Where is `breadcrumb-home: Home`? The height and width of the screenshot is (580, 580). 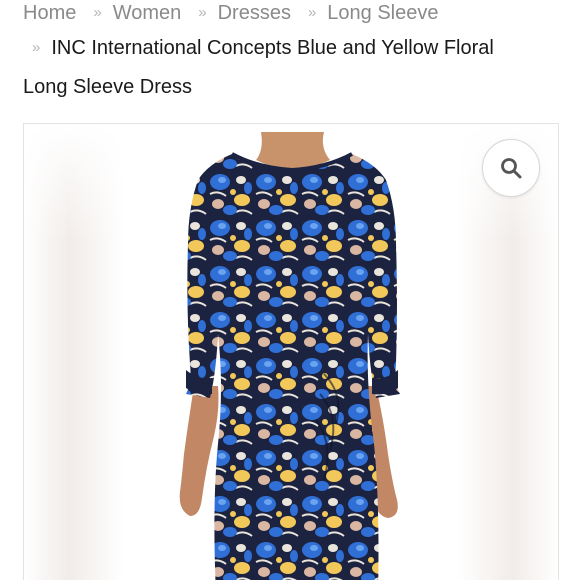 breadcrumb-home: Home is located at coordinates (49, 13).